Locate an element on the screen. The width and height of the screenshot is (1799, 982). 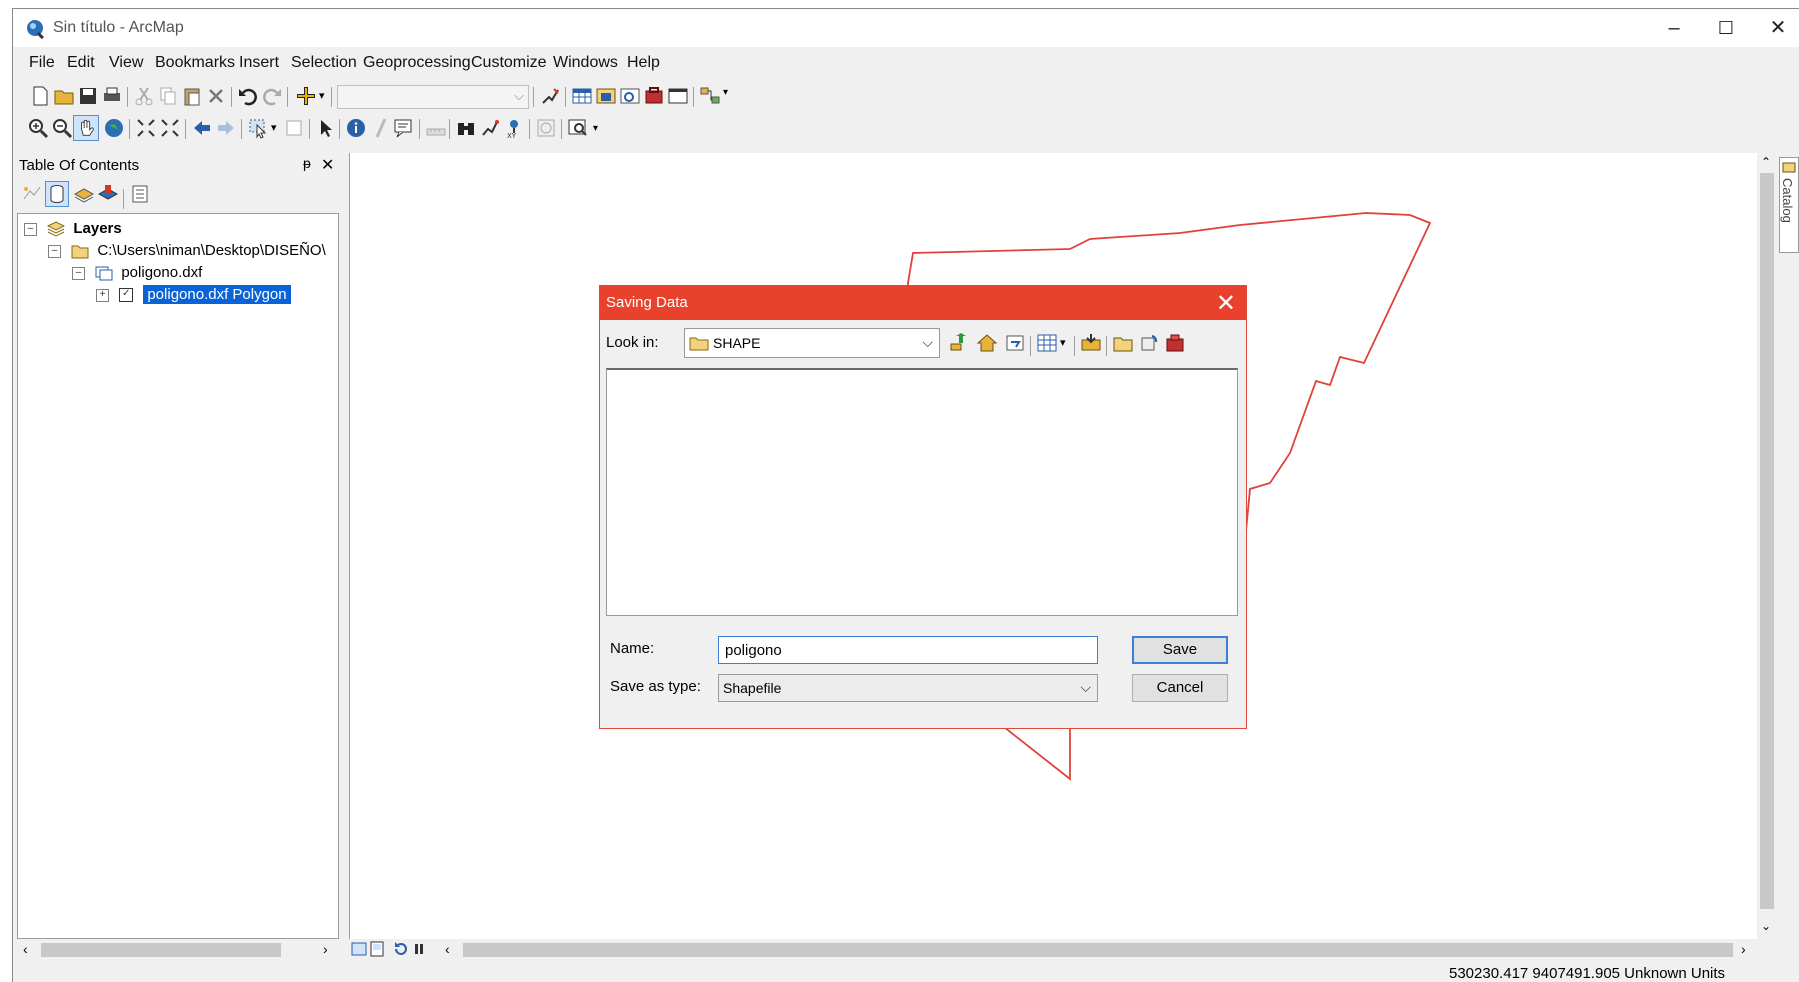
menu-file: File is located at coordinates (42, 63).